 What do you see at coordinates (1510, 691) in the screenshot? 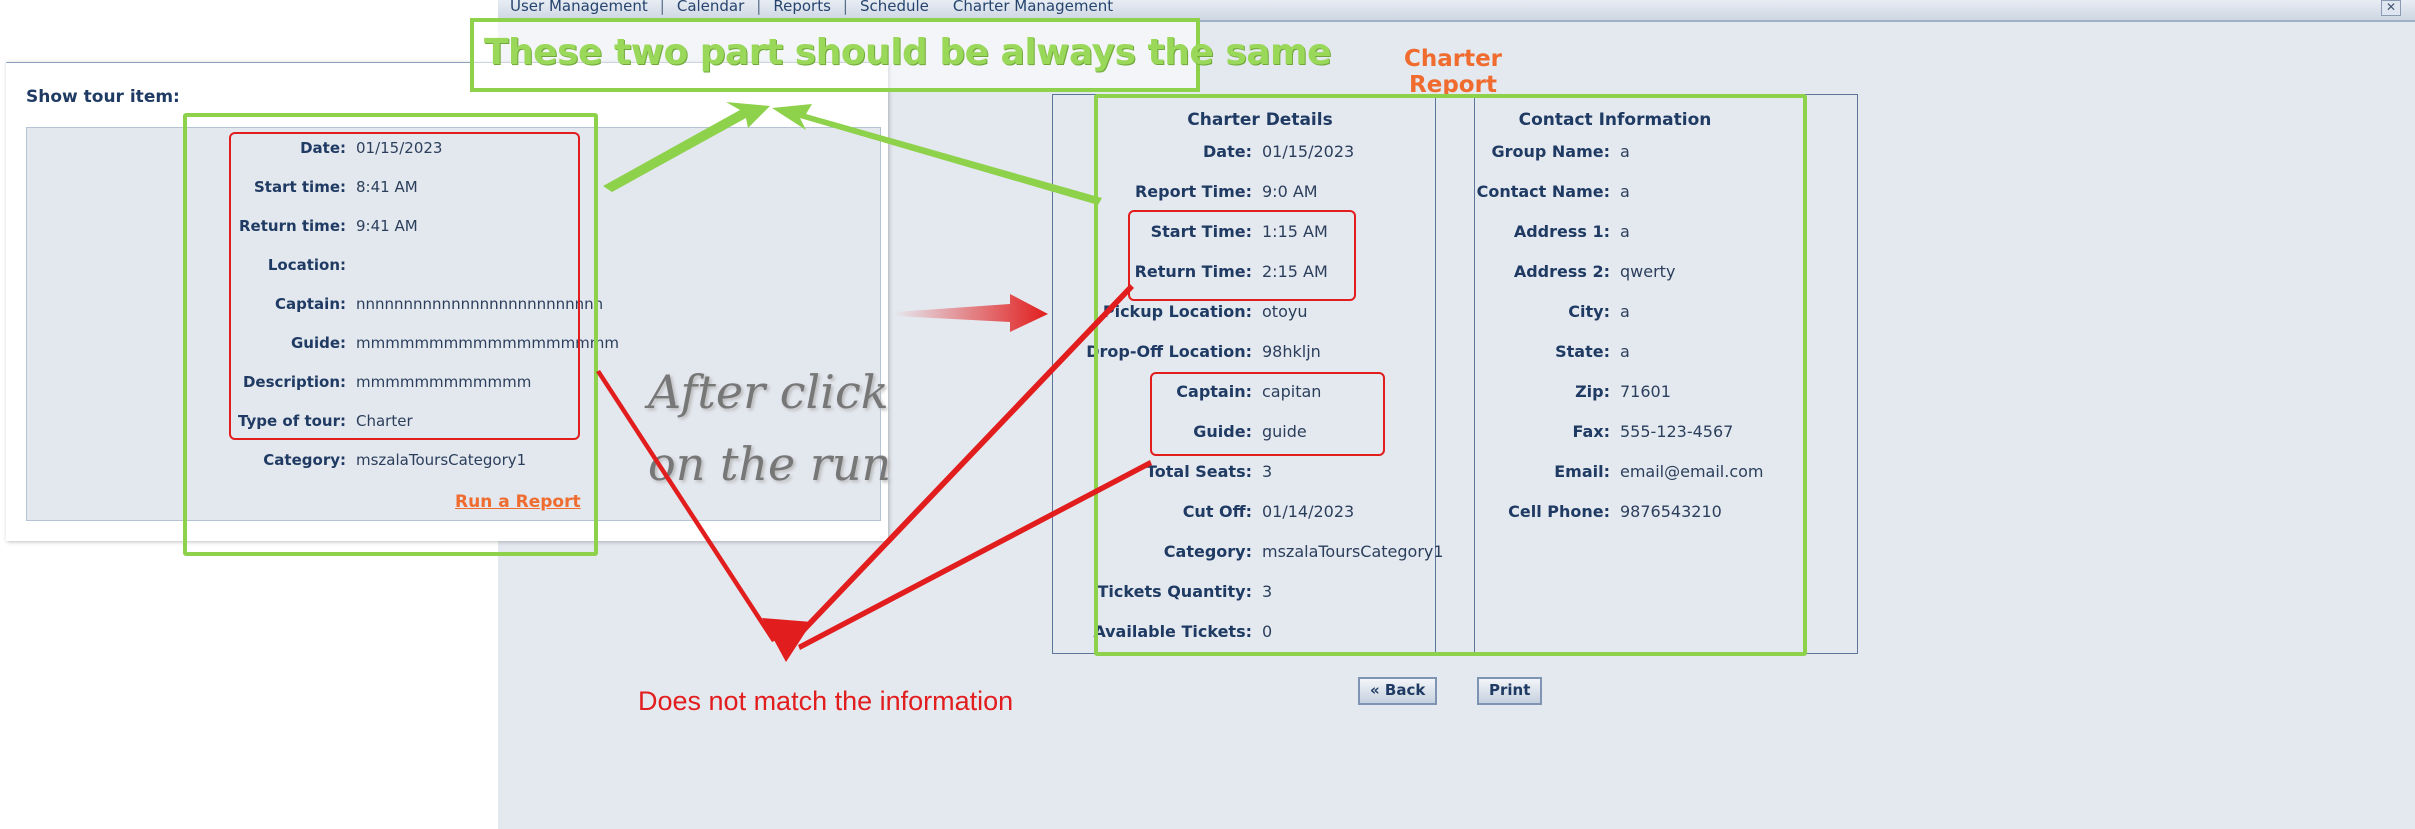
I see `print-button: Print` at bounding box center [1510, 691].